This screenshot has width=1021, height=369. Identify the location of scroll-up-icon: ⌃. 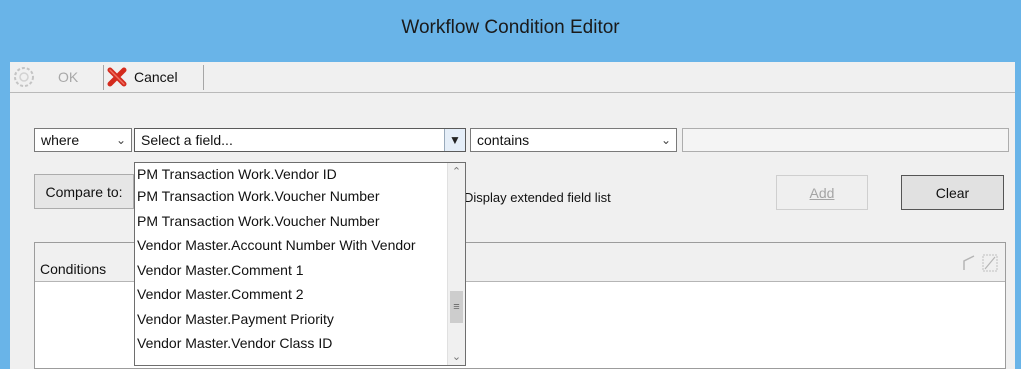
(456, 171).